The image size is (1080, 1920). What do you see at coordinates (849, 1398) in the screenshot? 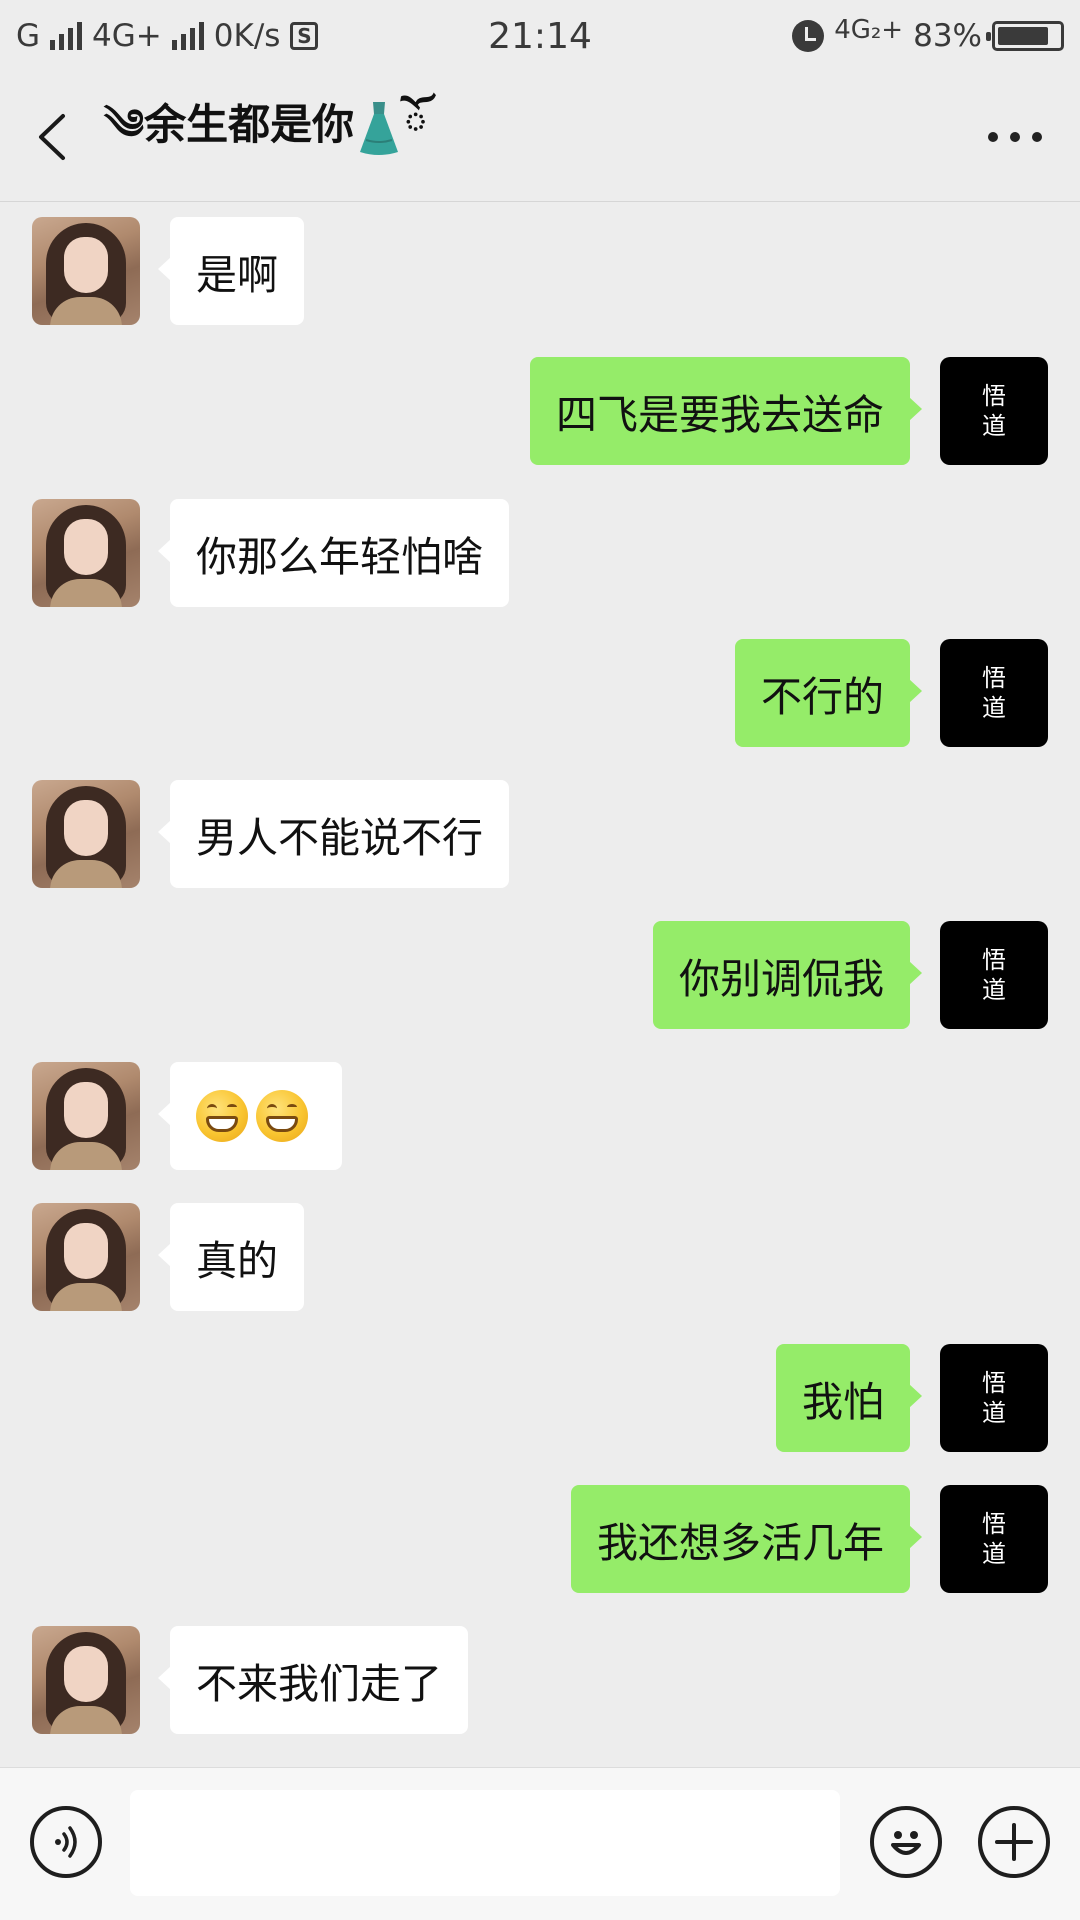
I see `message-bubble-outgoing: 我怕` at bounding box center [849, 1398].